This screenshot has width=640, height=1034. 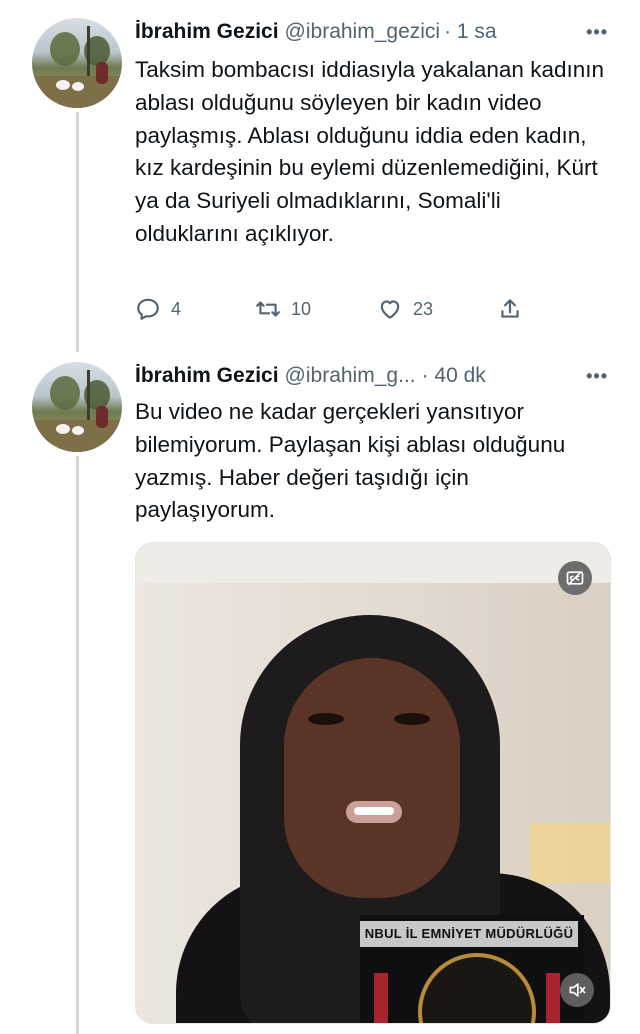 I want to click on tweet-header: İbrahim Gezici @ibrahim_g... · 40 dk, so click(x=310, y=376).